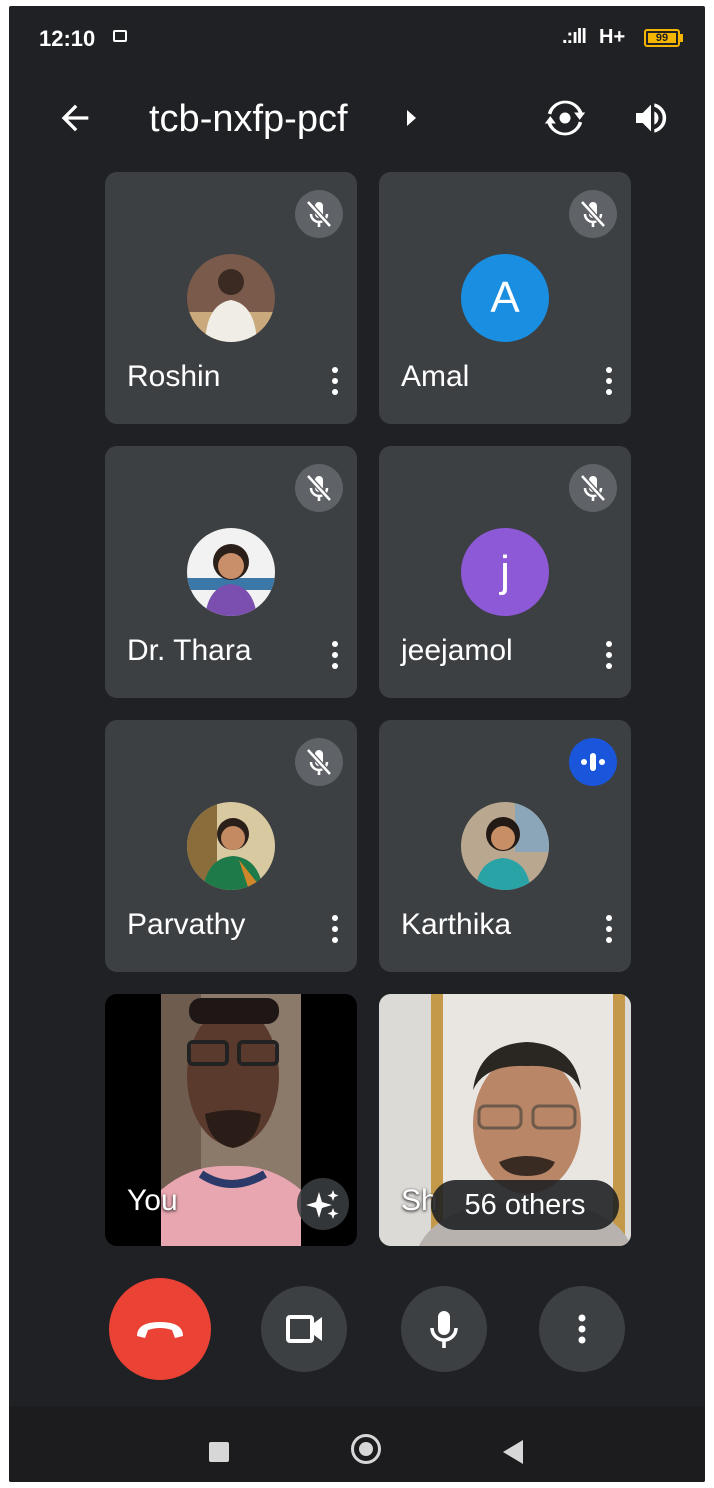  What do you see at coordinates (174, 376) in the screenshot?
I see `participant-name: Roshin` at bounding box center [174, 376].